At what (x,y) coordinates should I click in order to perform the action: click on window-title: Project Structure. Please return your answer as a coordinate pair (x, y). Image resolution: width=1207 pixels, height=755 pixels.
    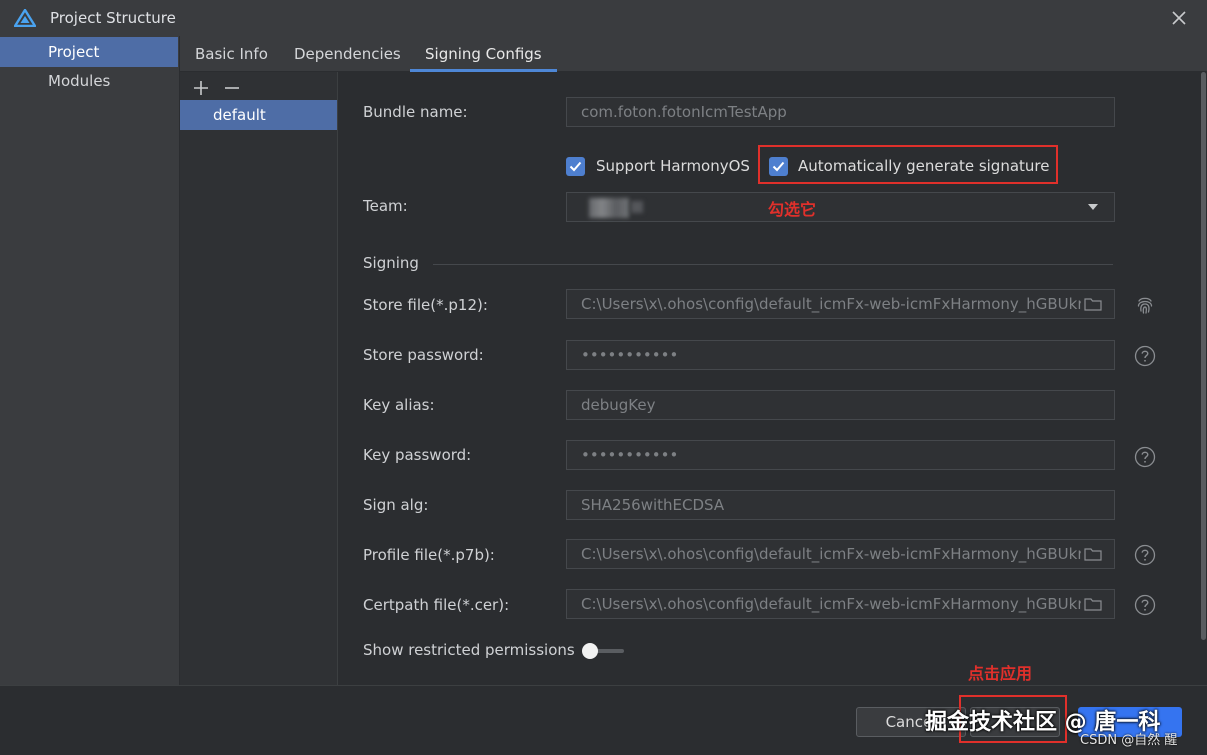
    Looking at the image, I should click on (113, 18).